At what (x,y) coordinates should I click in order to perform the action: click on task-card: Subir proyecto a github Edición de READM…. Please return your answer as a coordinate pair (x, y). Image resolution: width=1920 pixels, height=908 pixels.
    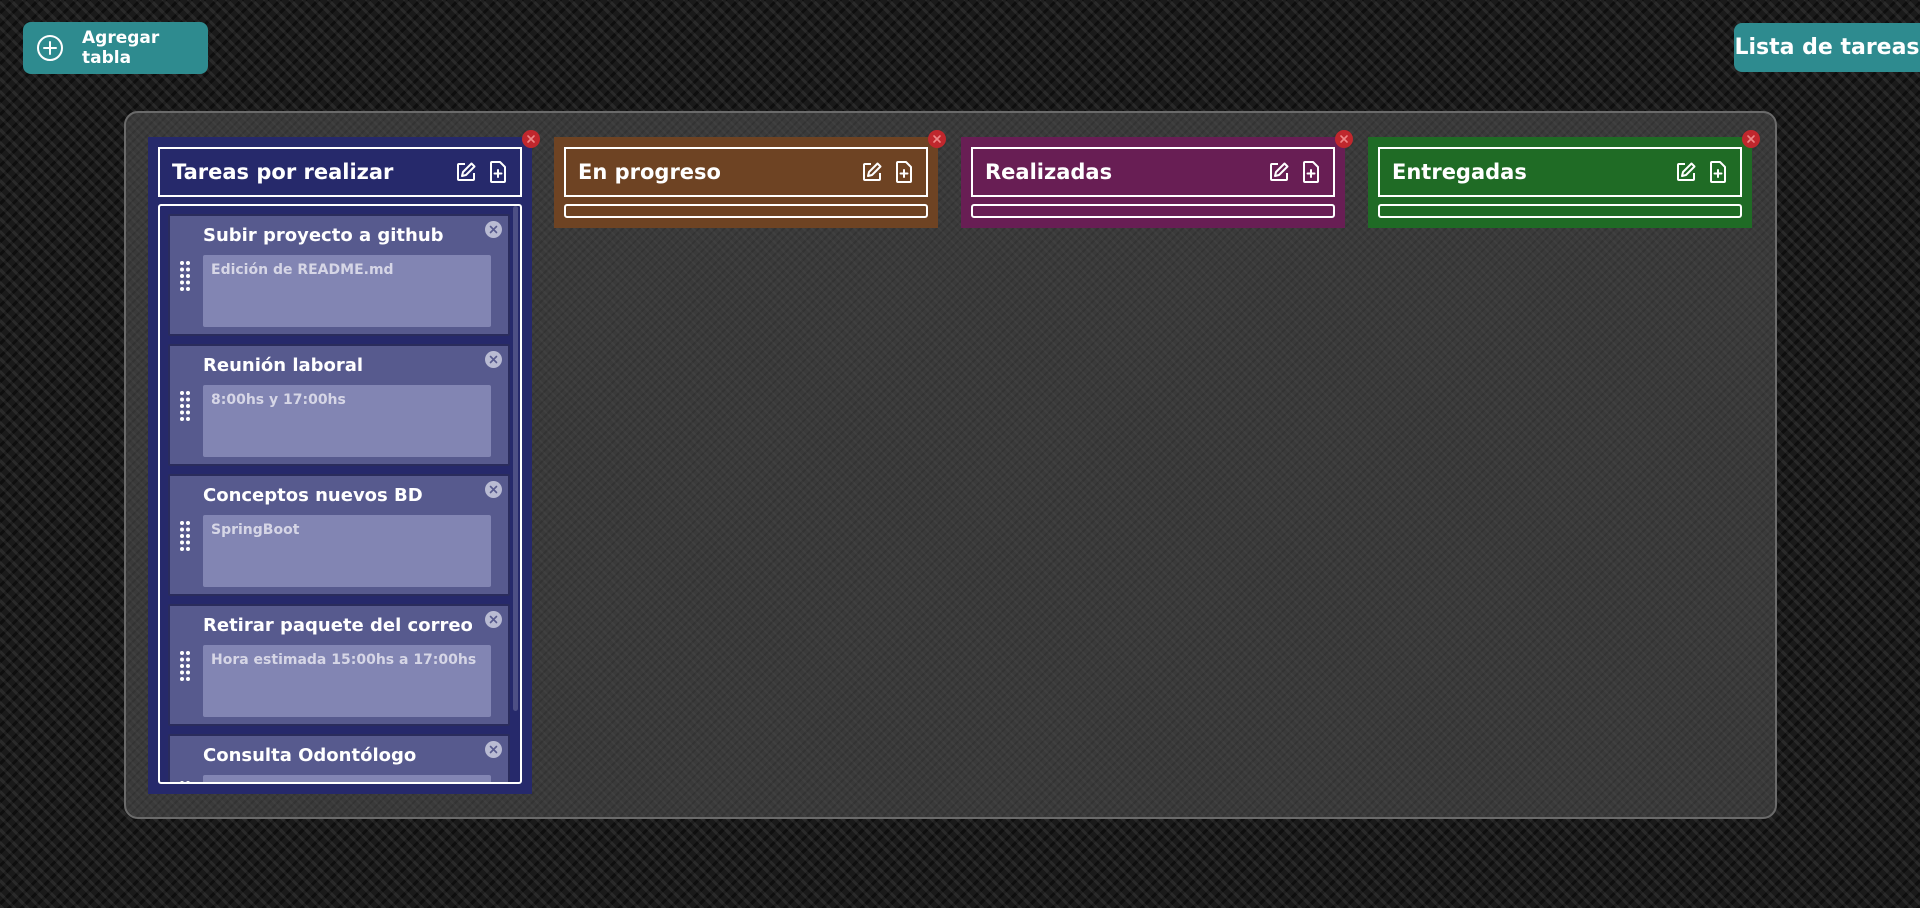
    Looking at the image, I should click on (339, 275).